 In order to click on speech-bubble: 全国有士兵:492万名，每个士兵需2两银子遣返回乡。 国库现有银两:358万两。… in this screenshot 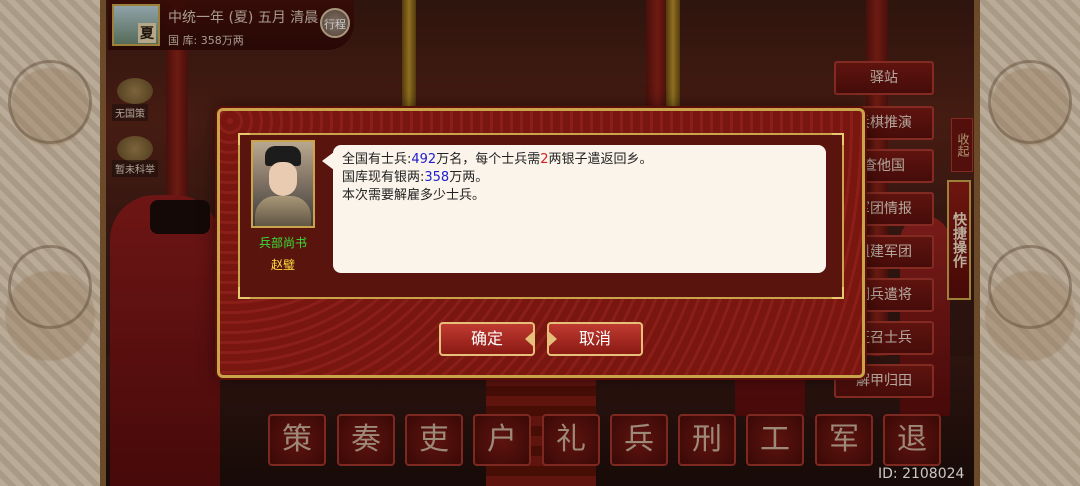, I will do `click(579, 209)`.